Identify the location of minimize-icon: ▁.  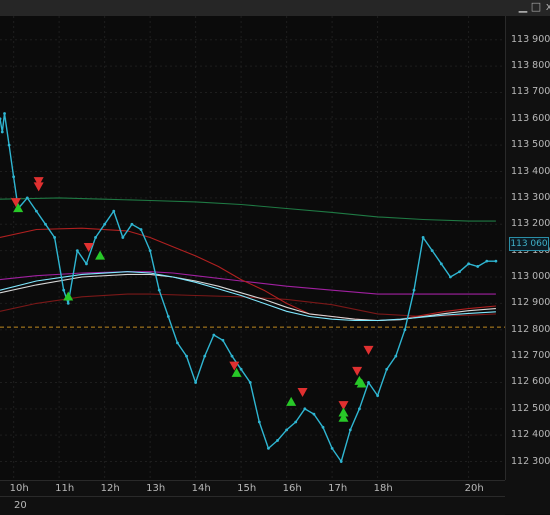
(523, 7).